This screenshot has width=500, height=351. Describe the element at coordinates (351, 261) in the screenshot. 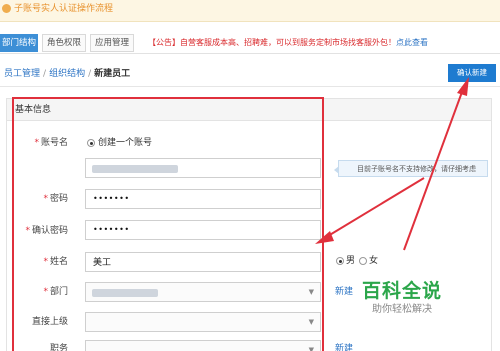

I see `gender-male-label: 男` at that location.